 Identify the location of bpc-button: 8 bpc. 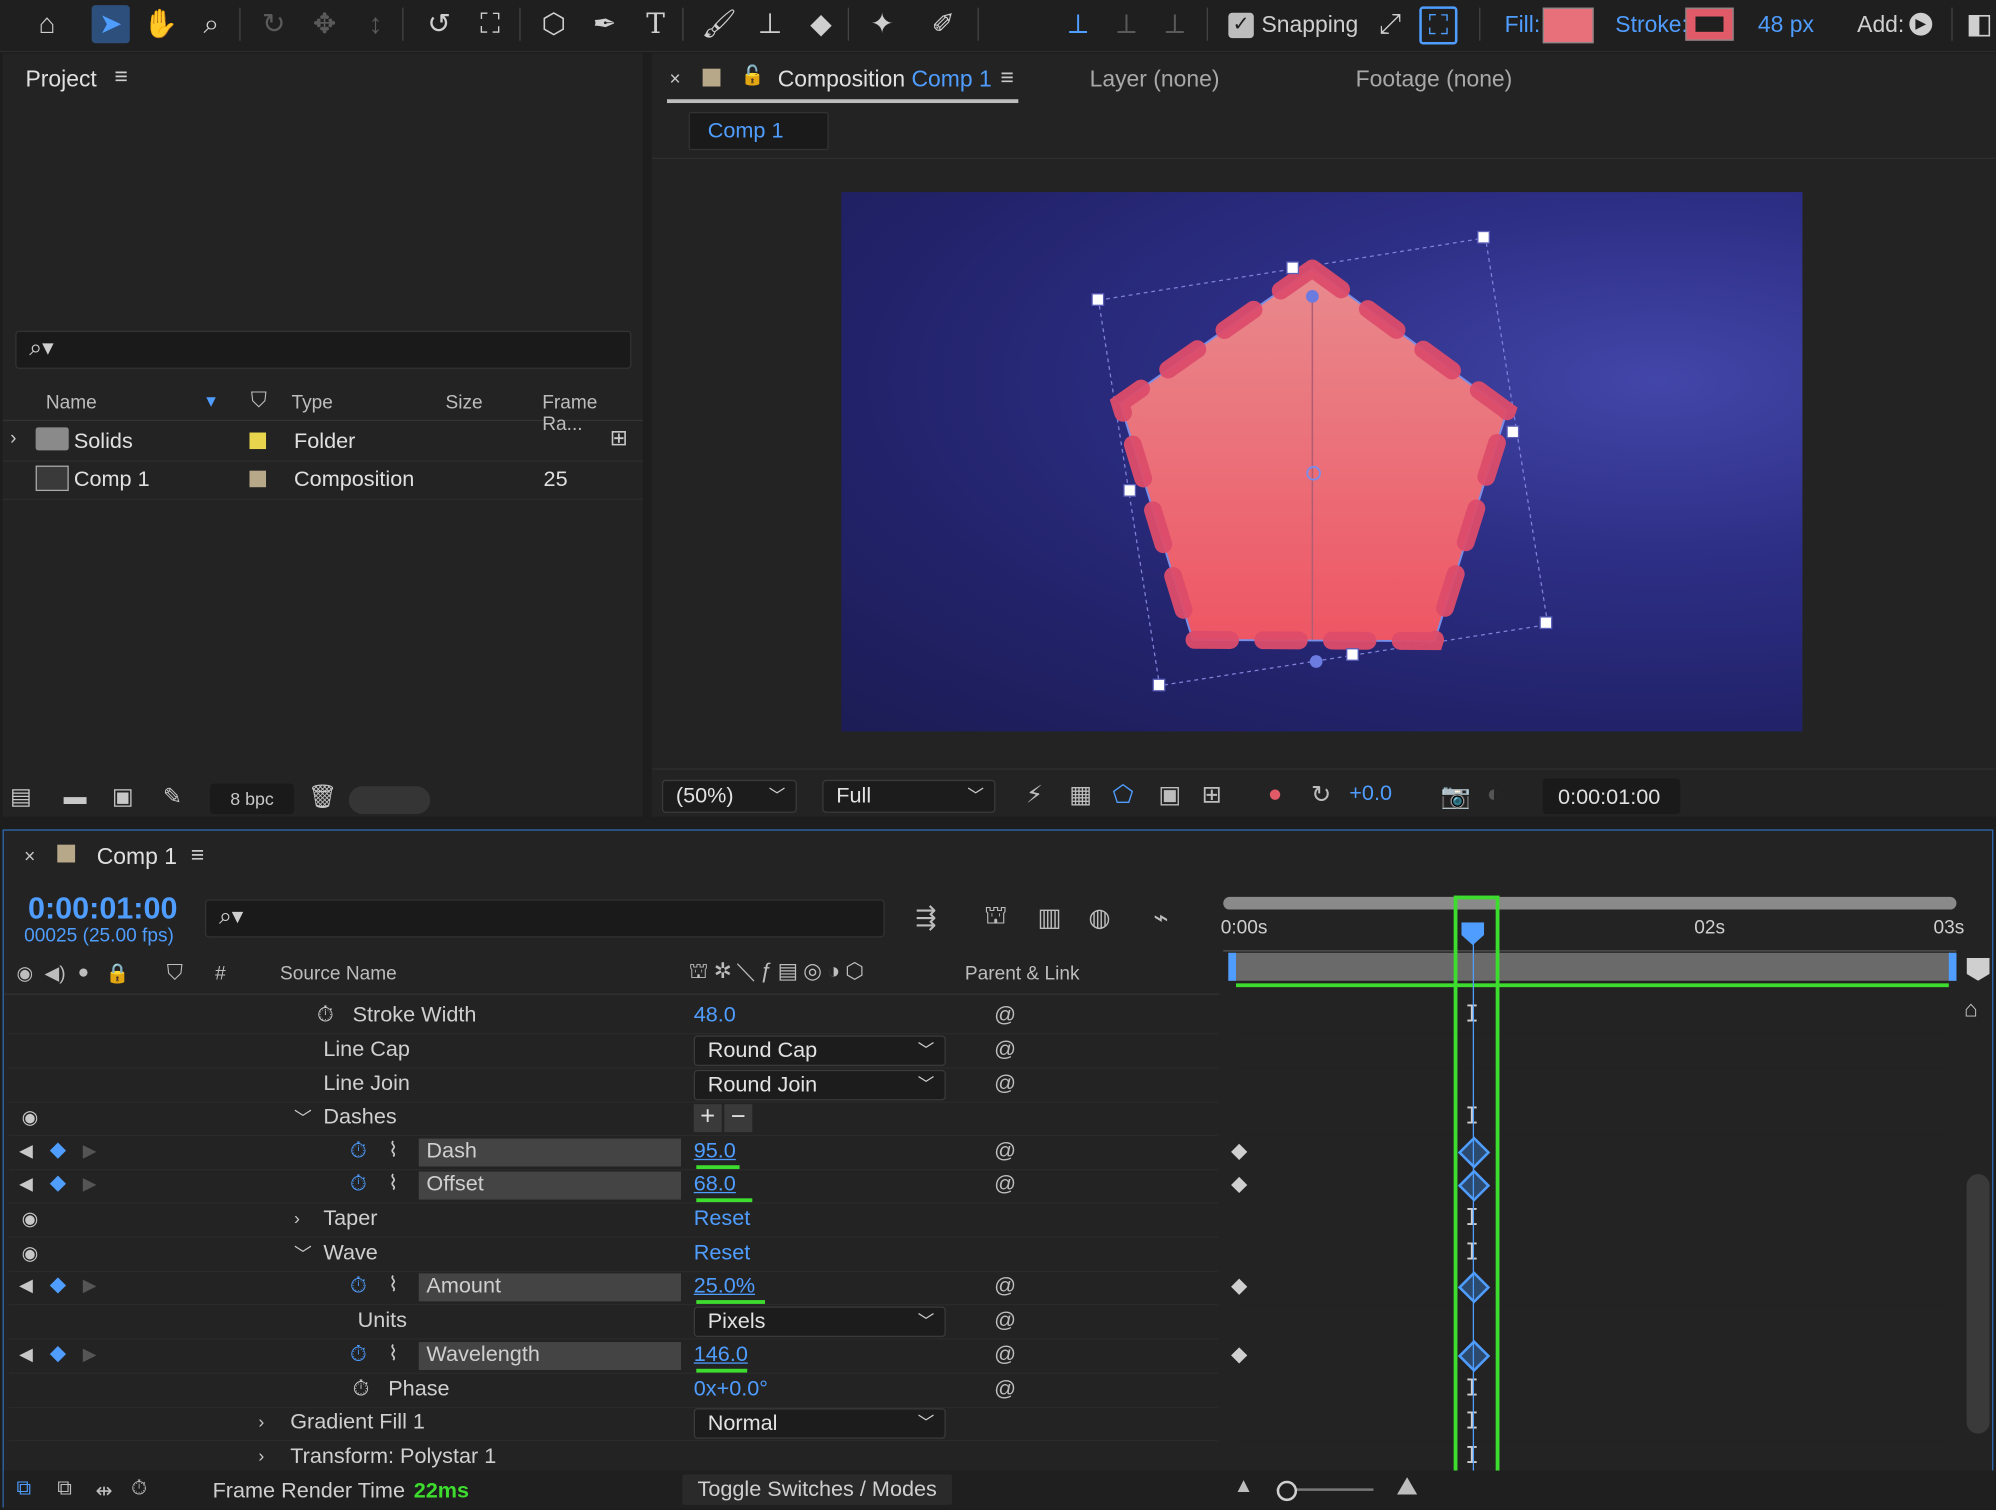
(252, 799).